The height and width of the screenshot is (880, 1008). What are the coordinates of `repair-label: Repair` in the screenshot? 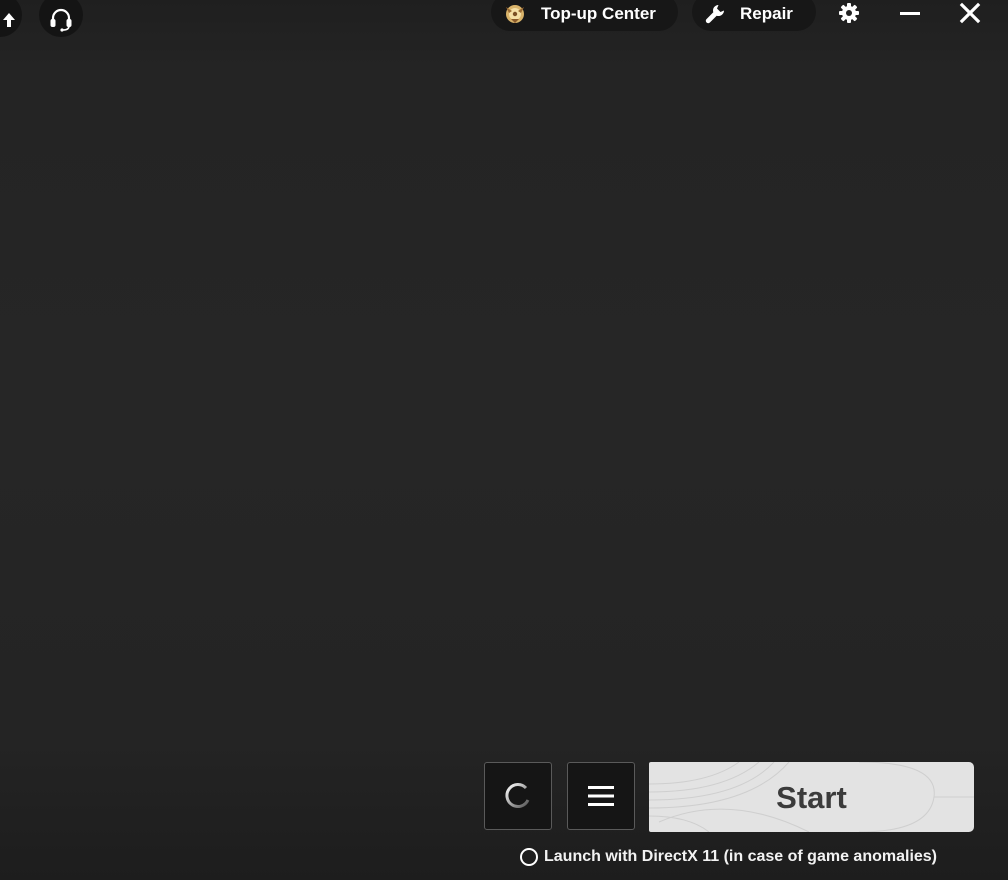 It's located at (766, 13).